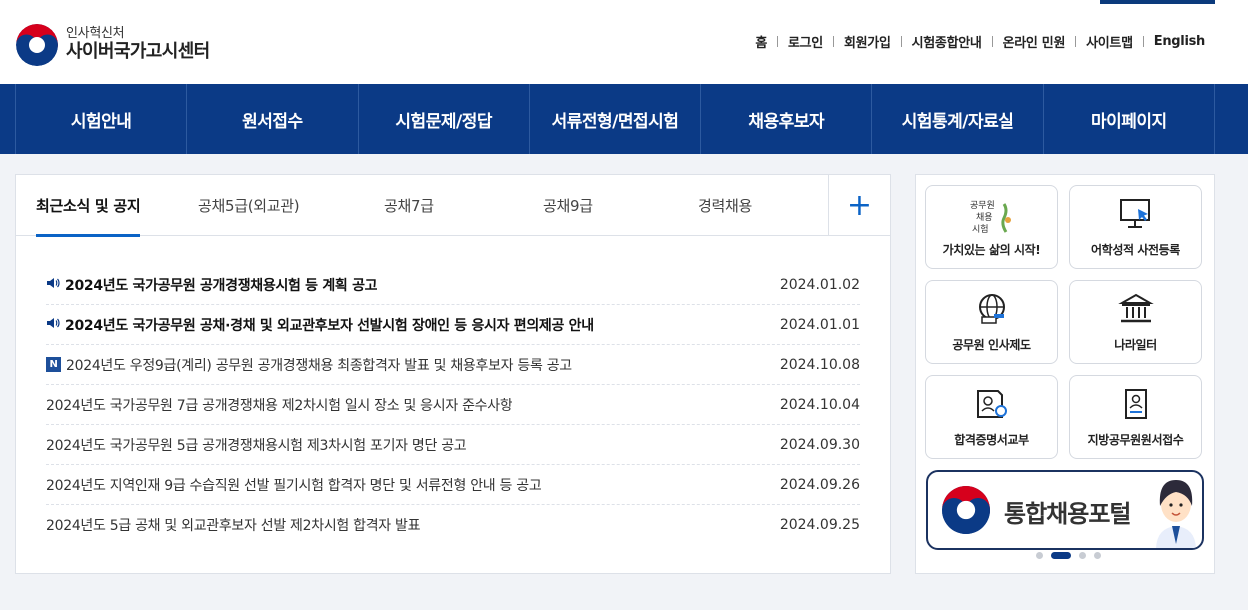  Describe the element at coordinates (819, 404) in the screenshot. I see `notice-date: 2024.10.04` at that location.